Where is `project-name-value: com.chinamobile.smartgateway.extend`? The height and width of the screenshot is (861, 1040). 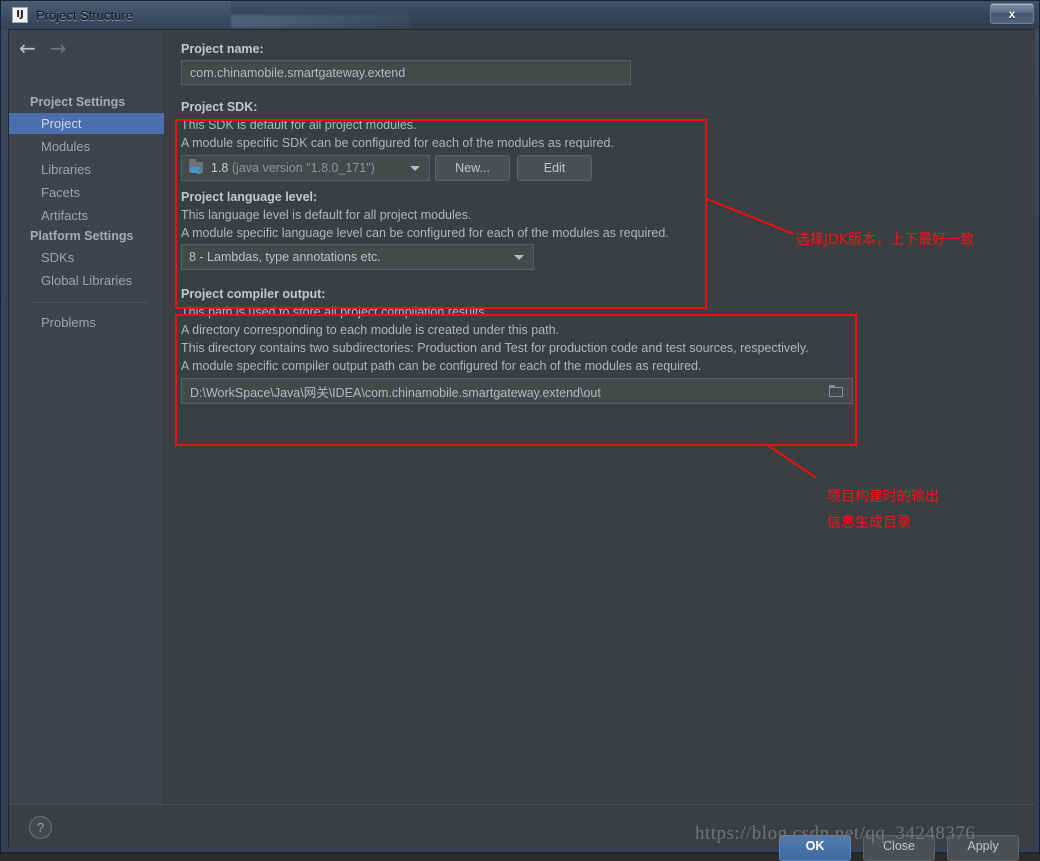
project-name-value: com.chinamobile.smartgateway.extend is located at coordinates (298, 72).